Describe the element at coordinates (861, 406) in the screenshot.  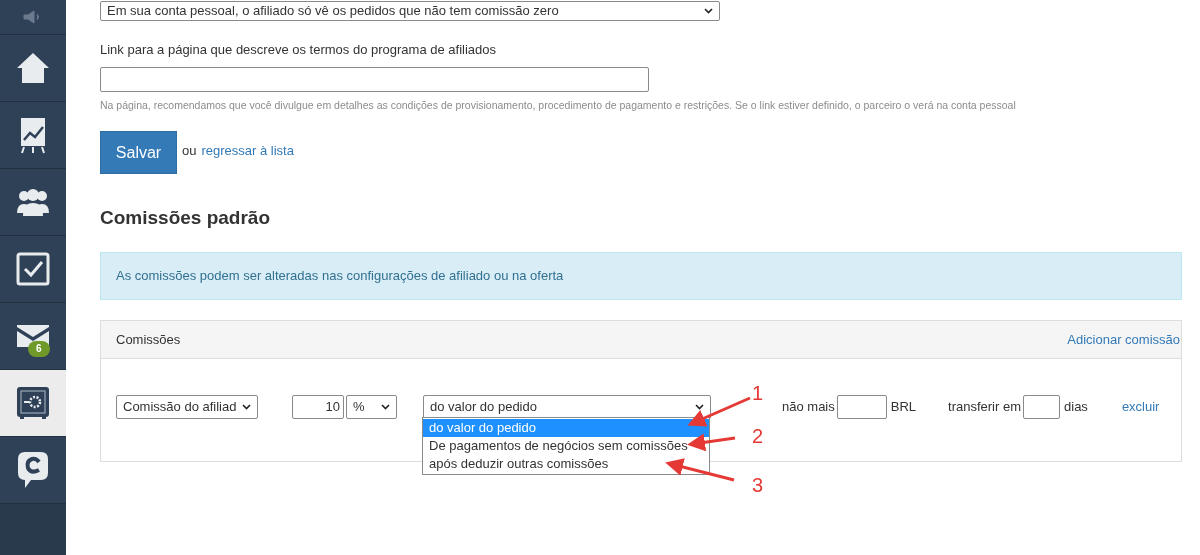
I see `max-amount-field` at that location.